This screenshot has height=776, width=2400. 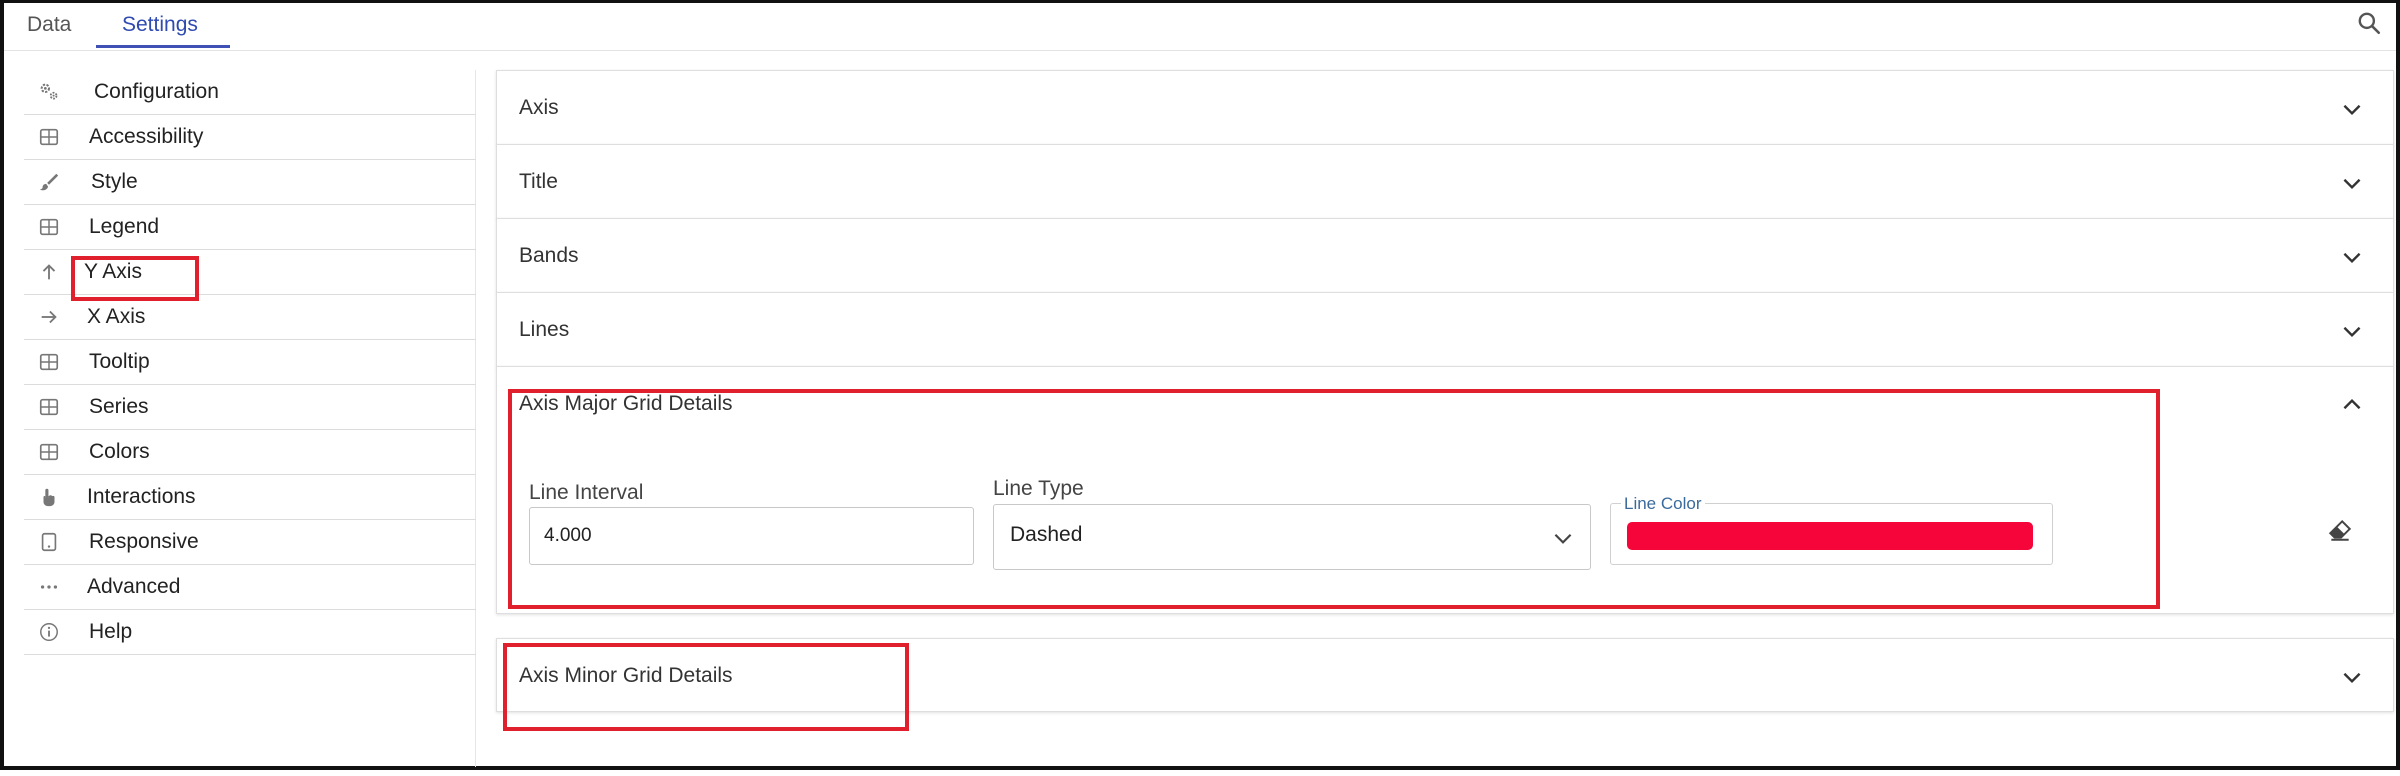 I want to click on sidebar-item-style: Style, so click(x=250, y=182).